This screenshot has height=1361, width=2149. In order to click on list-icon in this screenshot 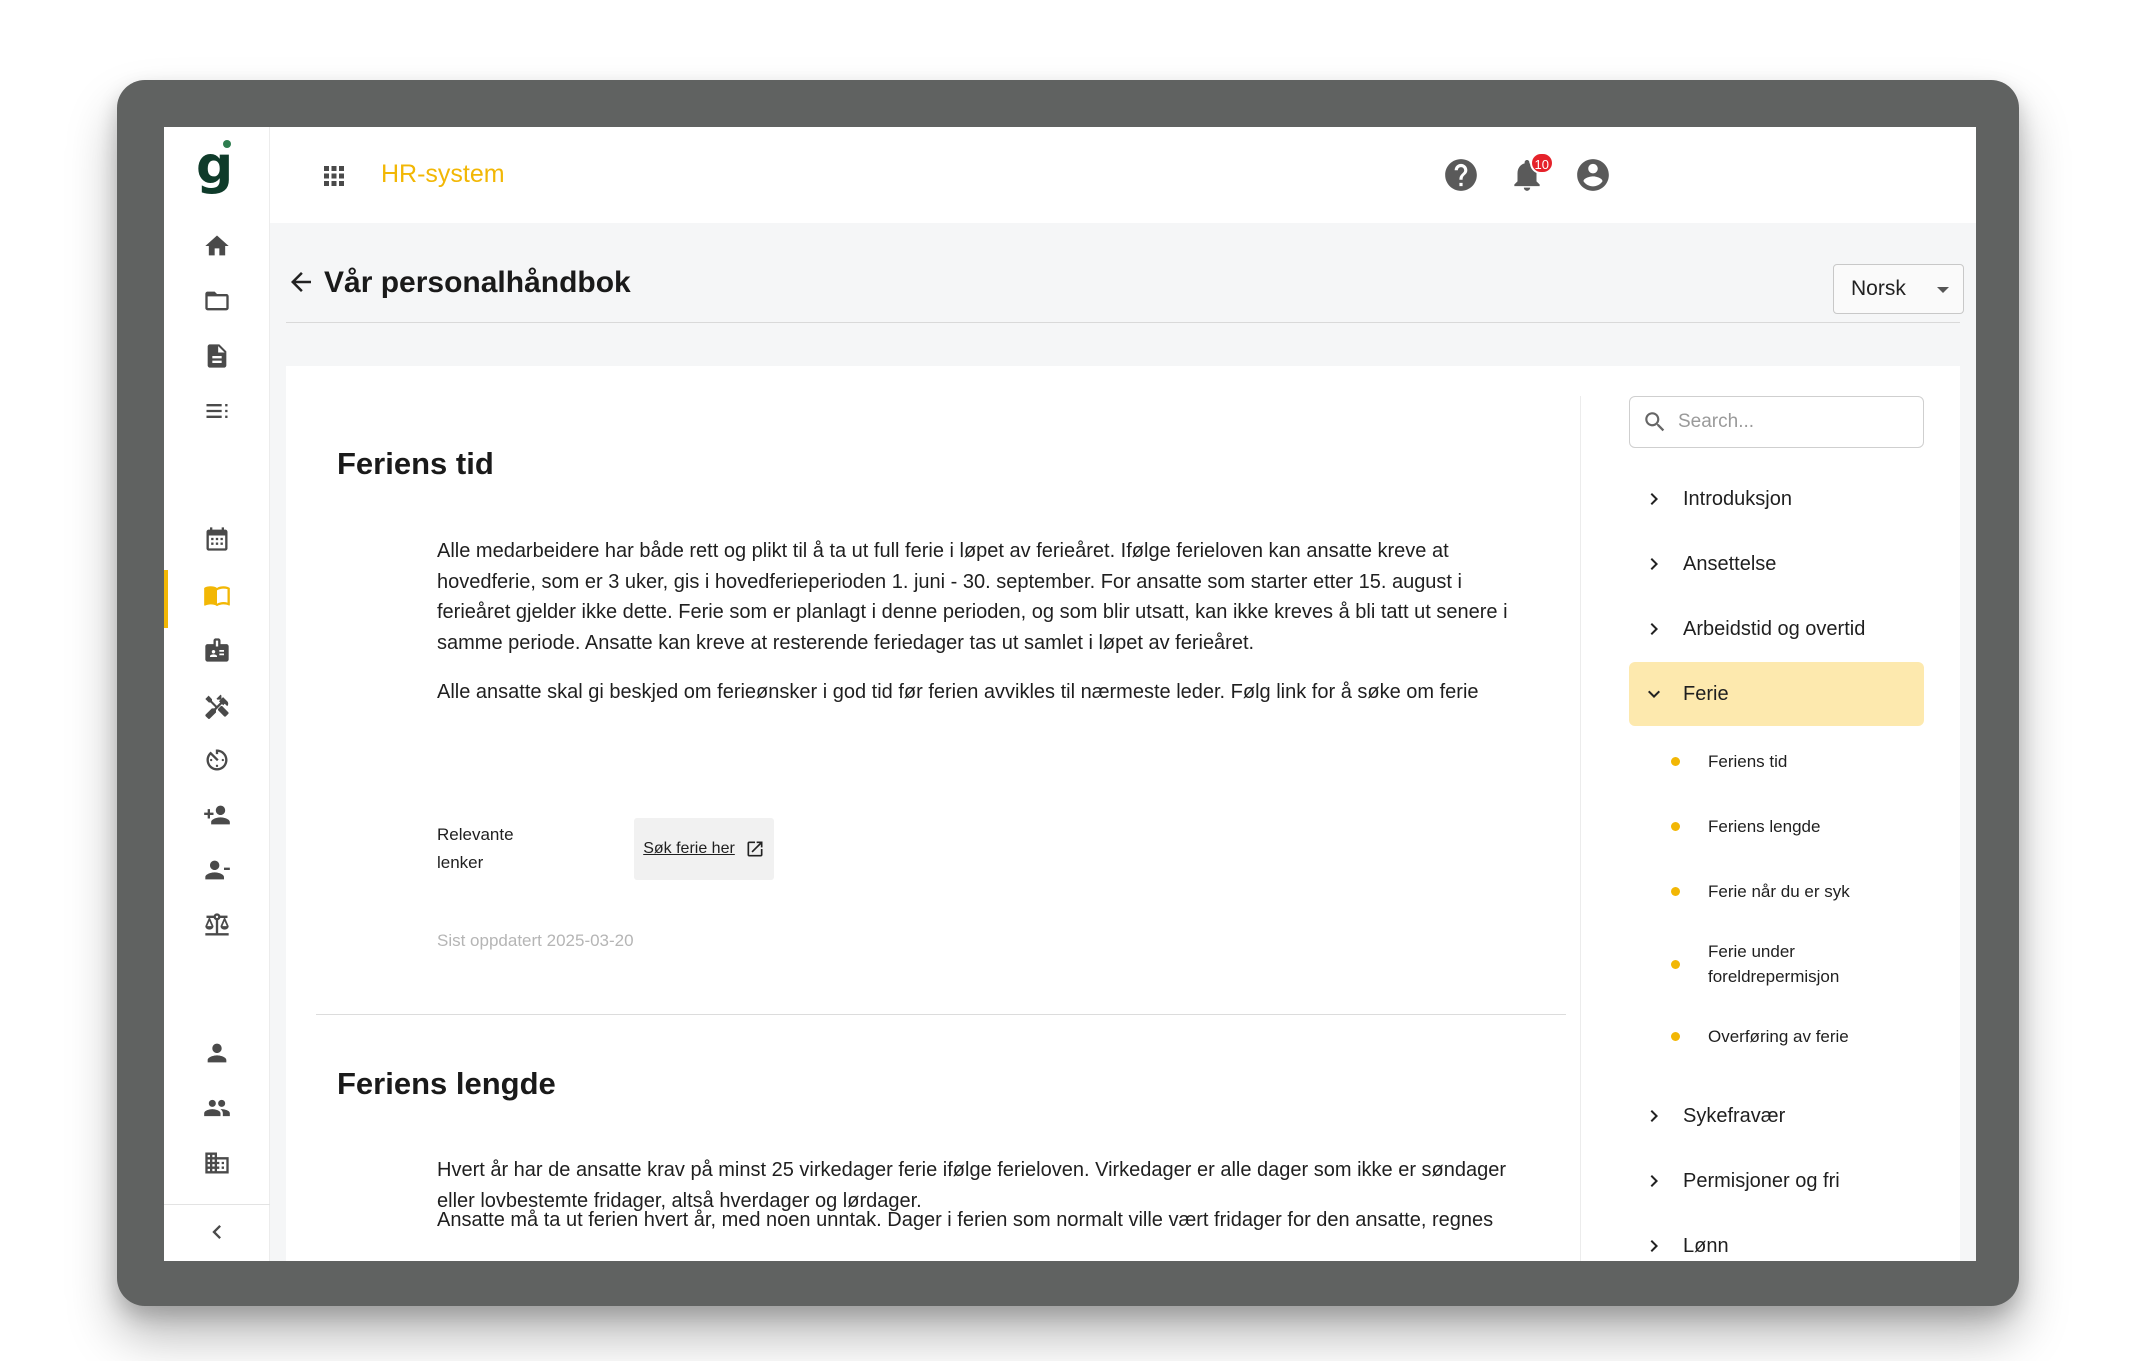, I will do `click(217, 411)`.